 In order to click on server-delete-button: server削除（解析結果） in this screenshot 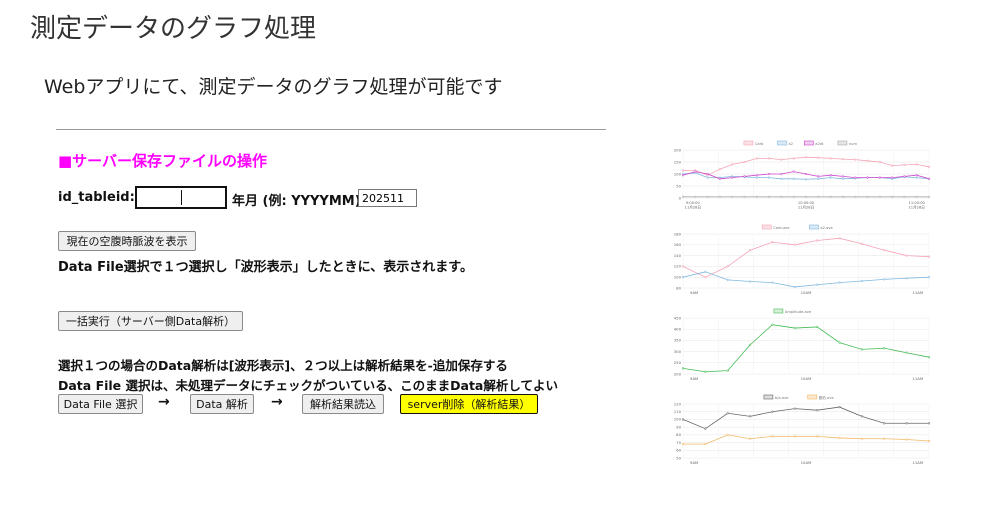, I will do `click(469, 404)`.